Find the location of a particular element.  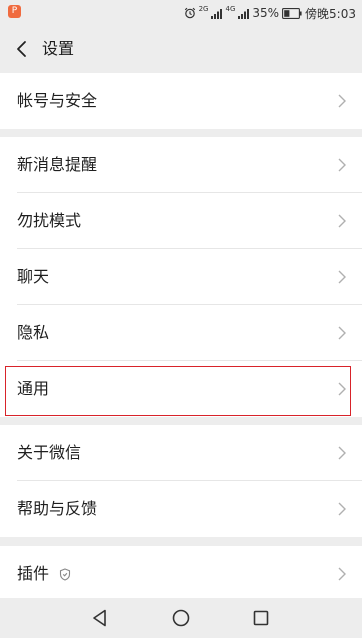

settings-item-label: 聊天 is located at coordinates (33, 276).